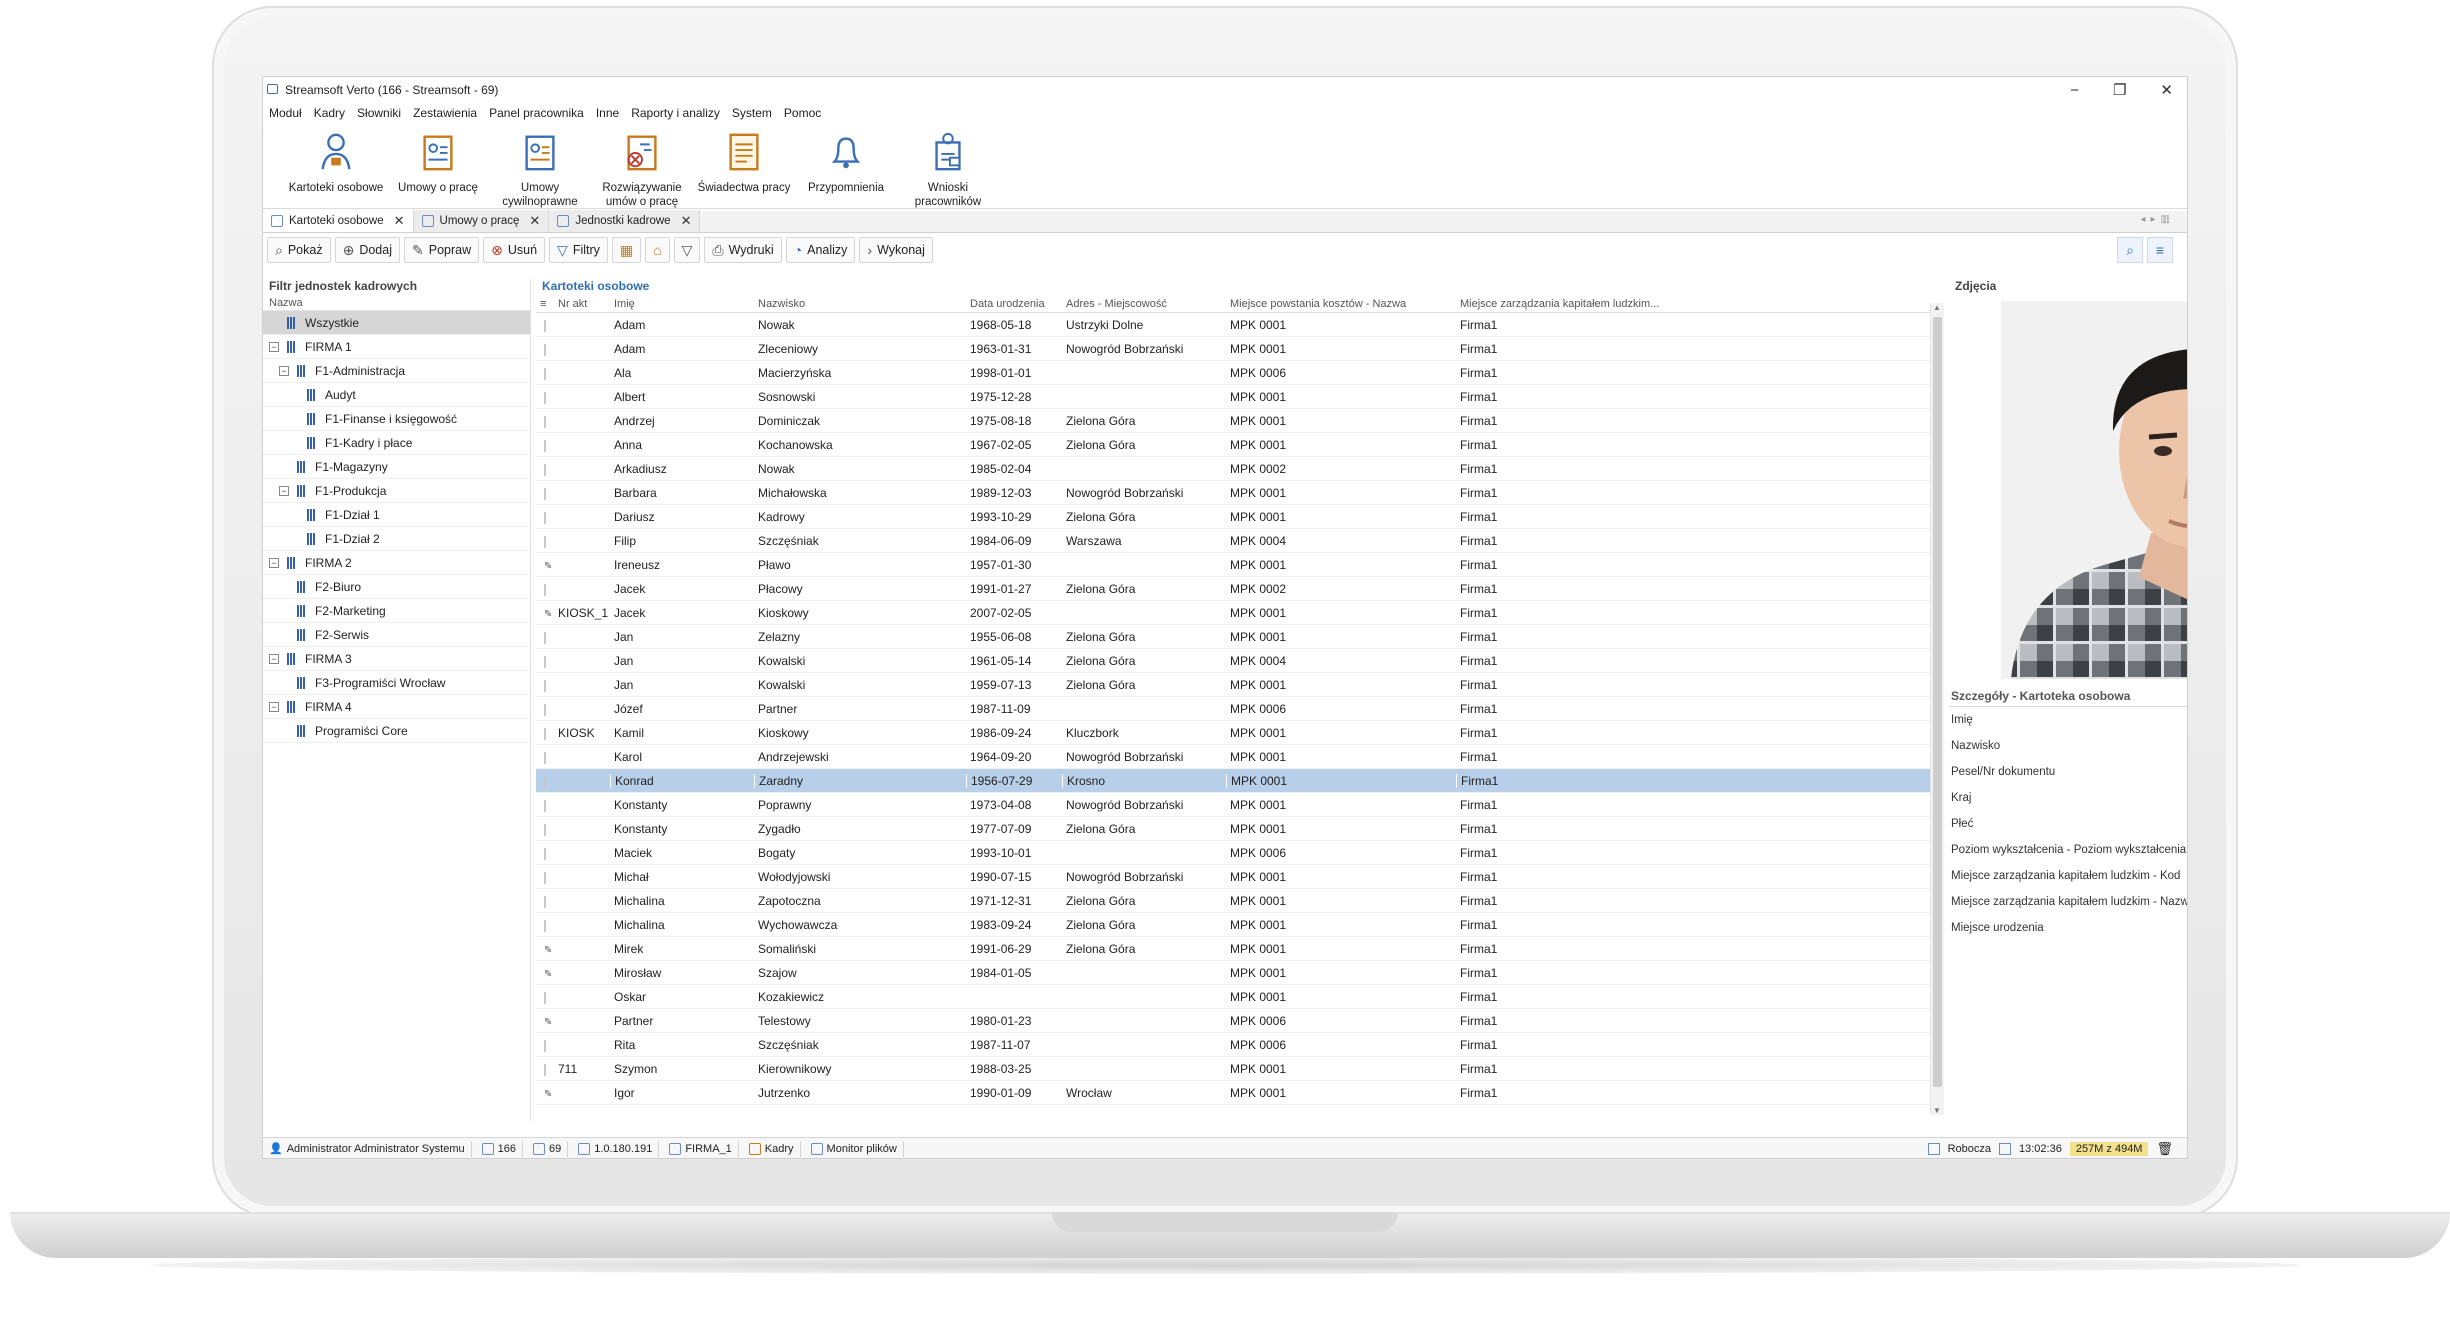 This screenshot has width=2450, height=1333. What do you see at coordinates (1144, 304) in the screenshot?
I see `column-header: Adres - Miejscowość` at bounding box center [1144, 304].